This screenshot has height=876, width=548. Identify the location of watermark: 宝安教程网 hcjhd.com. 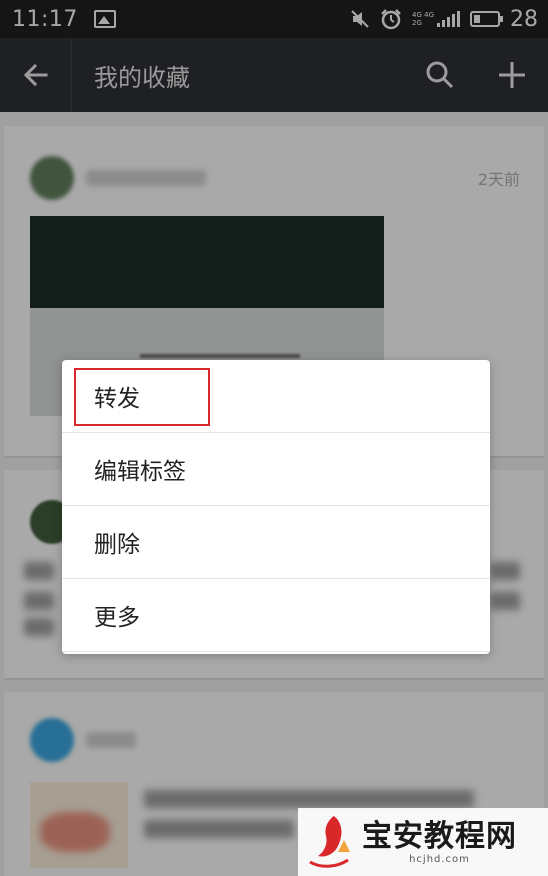
(423, 842).